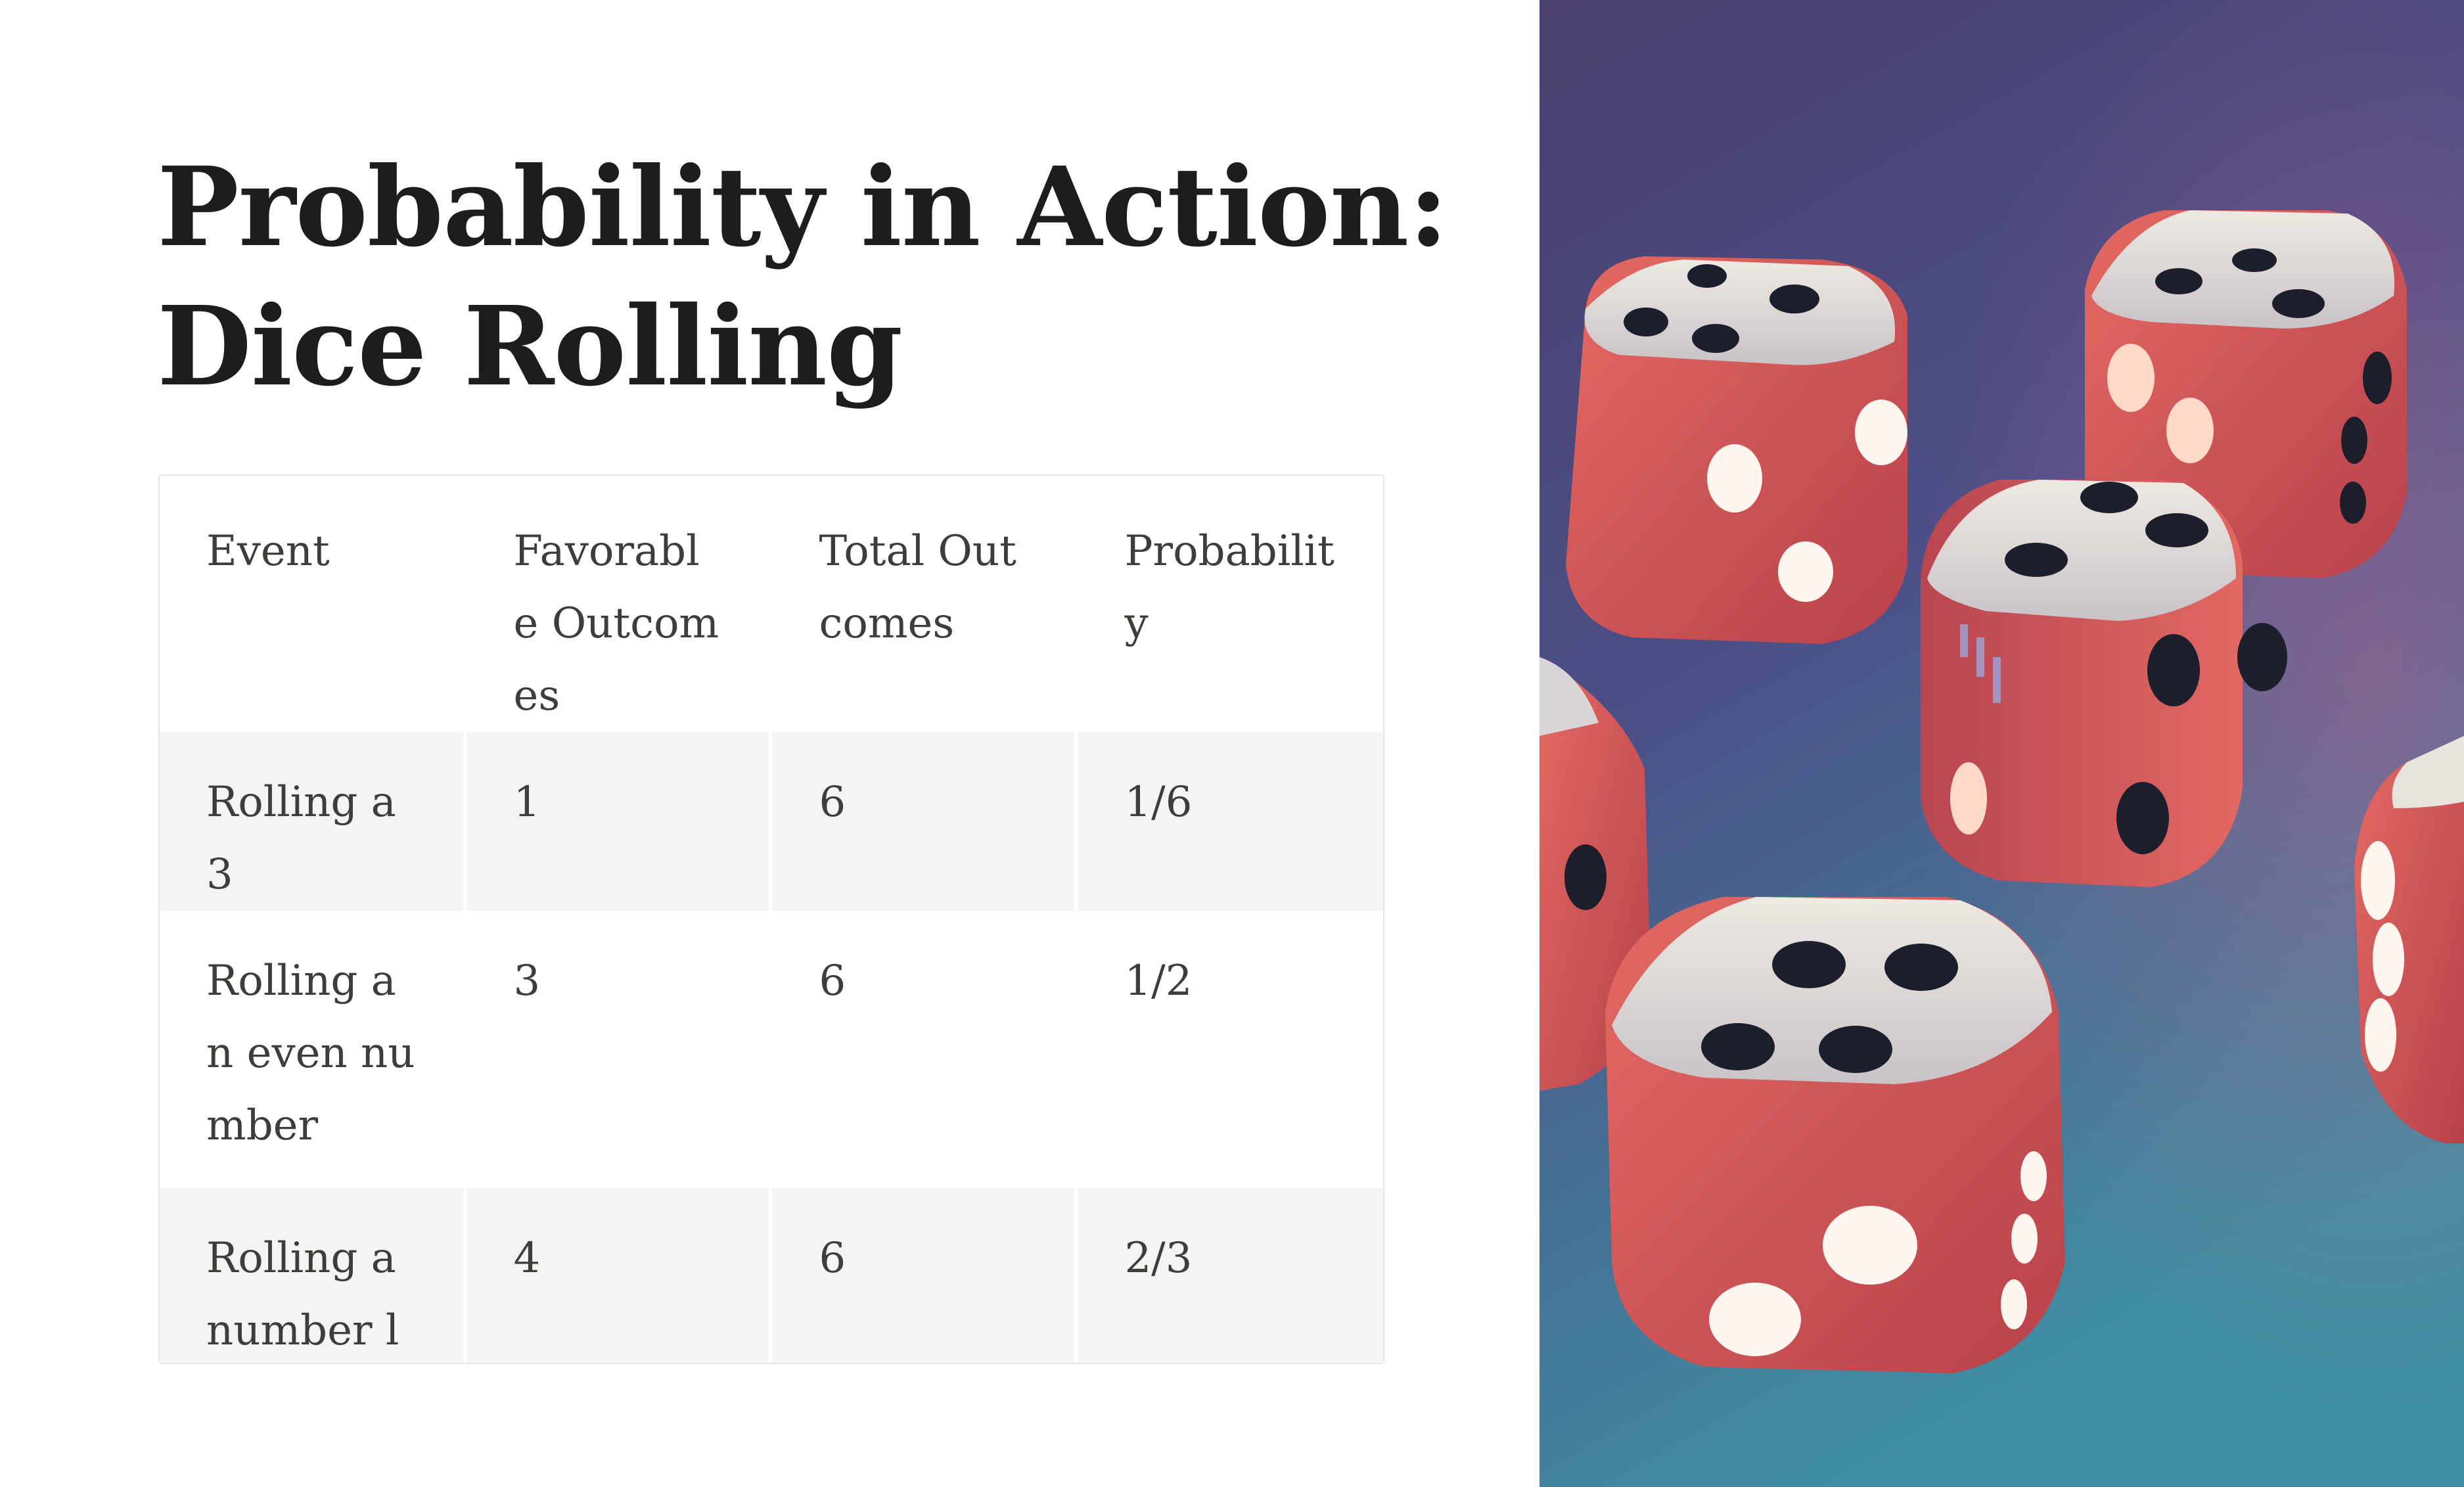  What do you see at coordinates (312, 1049) in the screenshot?
I see `cell-event: Rolling an even number` at bounding box center [312, 1049].